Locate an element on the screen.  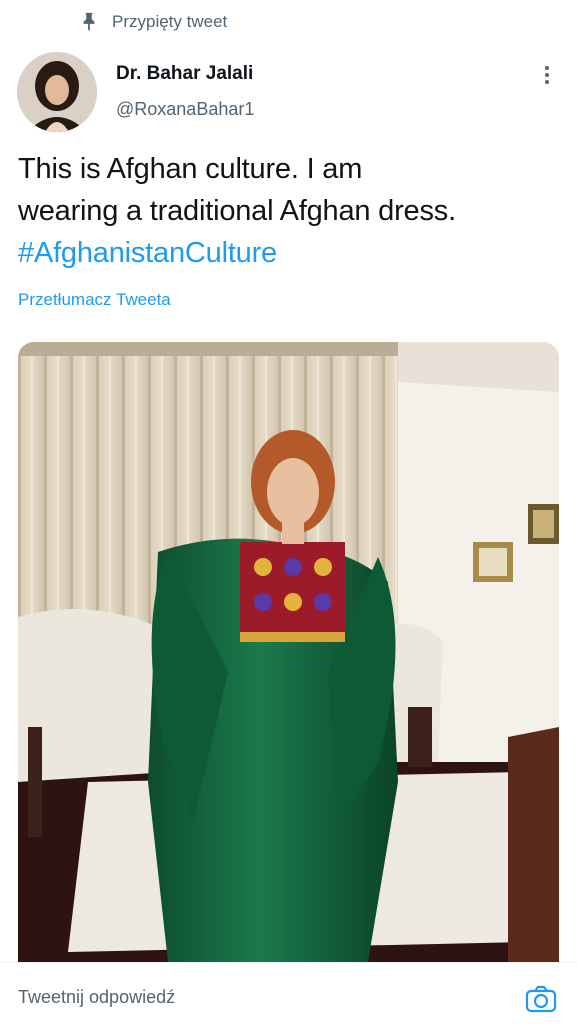
tweet-text-line: wearing a traditional Afghan dress. is located at coordinates (237, 211).